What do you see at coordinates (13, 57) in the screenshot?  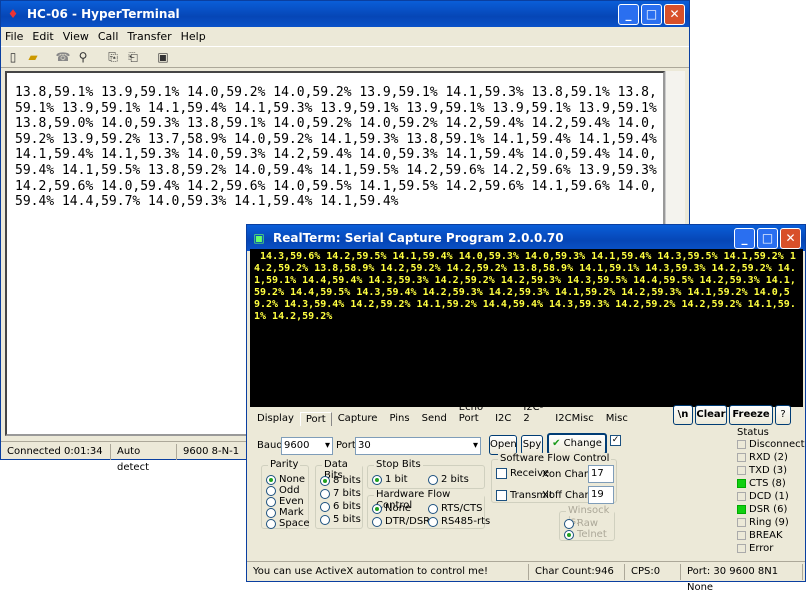 I see `new-document-icon: ▯` at bounding box center [13, 57].